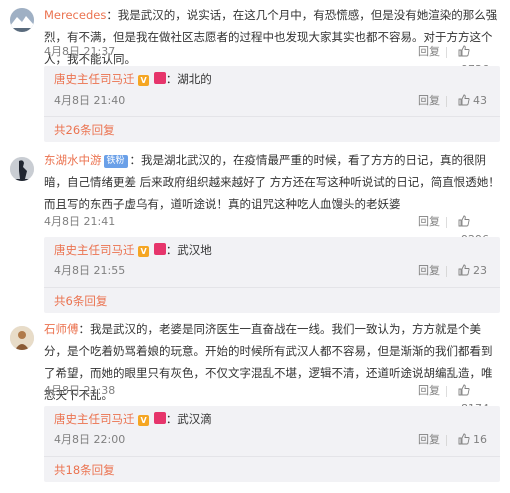 The image size is (510, 493). Describe the element at coordinates (80, 221) in the screenshot. I see `comment-time: 4月8日 21:41` at that location.